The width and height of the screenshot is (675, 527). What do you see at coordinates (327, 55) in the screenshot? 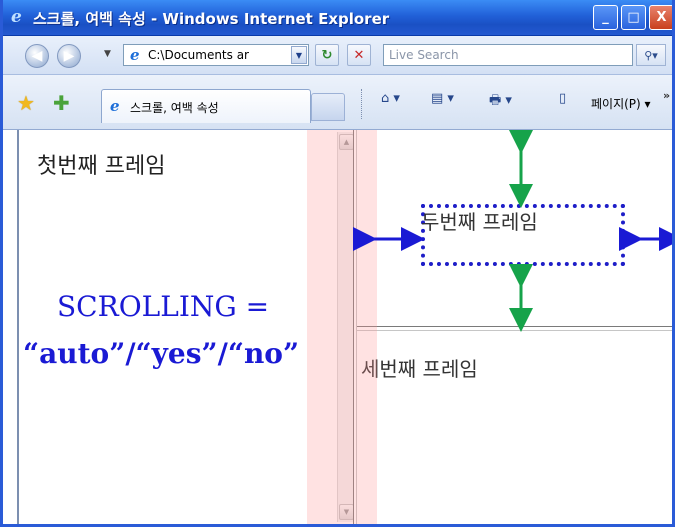
I see `refresh-button: ↻` at bounding box center [327, 55].